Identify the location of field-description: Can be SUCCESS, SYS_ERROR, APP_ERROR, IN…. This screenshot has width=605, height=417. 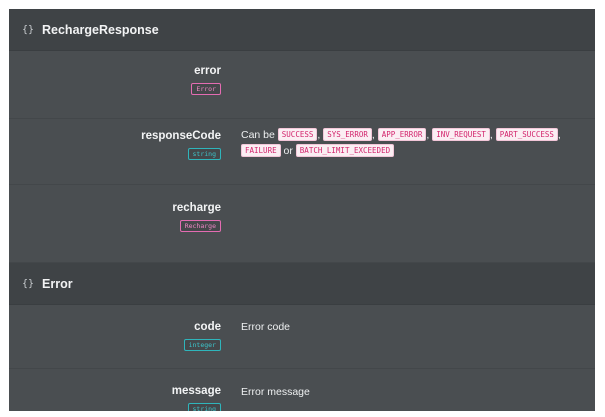
(408, 143).